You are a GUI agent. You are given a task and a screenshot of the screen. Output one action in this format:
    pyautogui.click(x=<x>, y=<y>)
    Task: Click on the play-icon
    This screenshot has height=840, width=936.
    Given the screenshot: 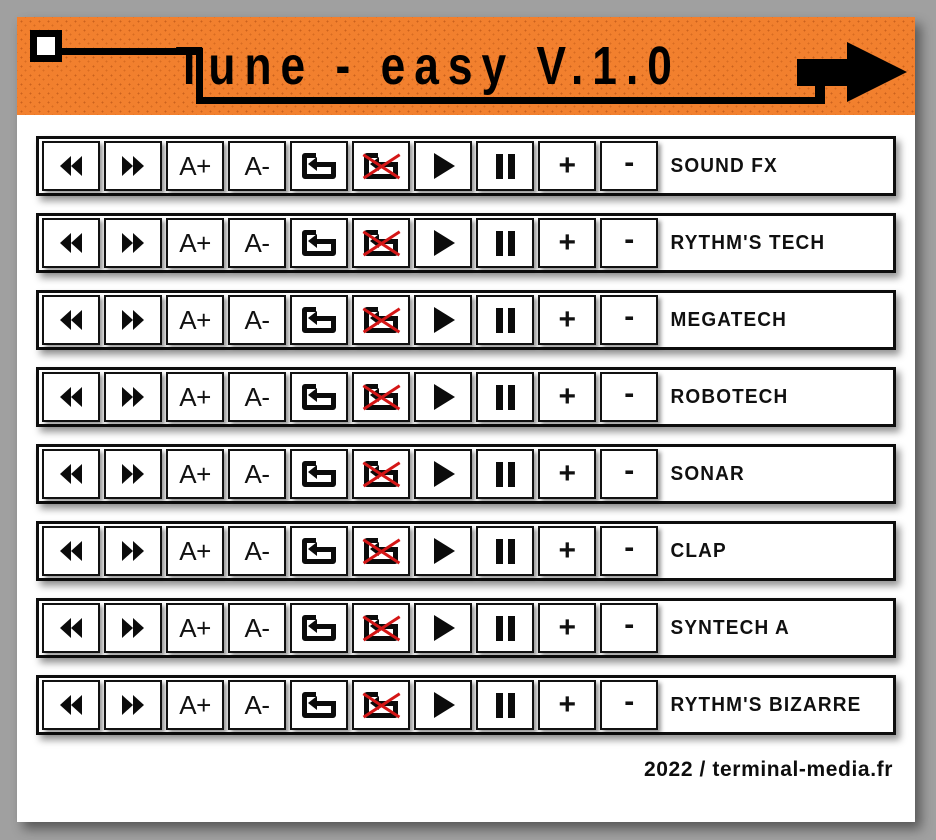 What is the action you would take?
    pyautogui.click(x=444, y=397)
    